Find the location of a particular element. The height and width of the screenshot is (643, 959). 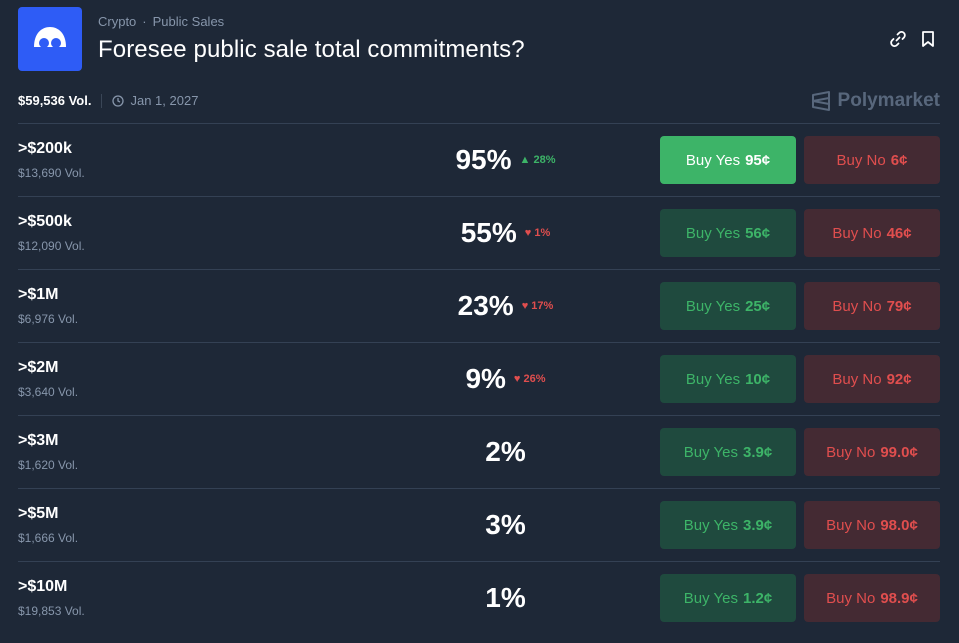

buy-no-price: 98.9¢ is located at coordinates (899, 598).